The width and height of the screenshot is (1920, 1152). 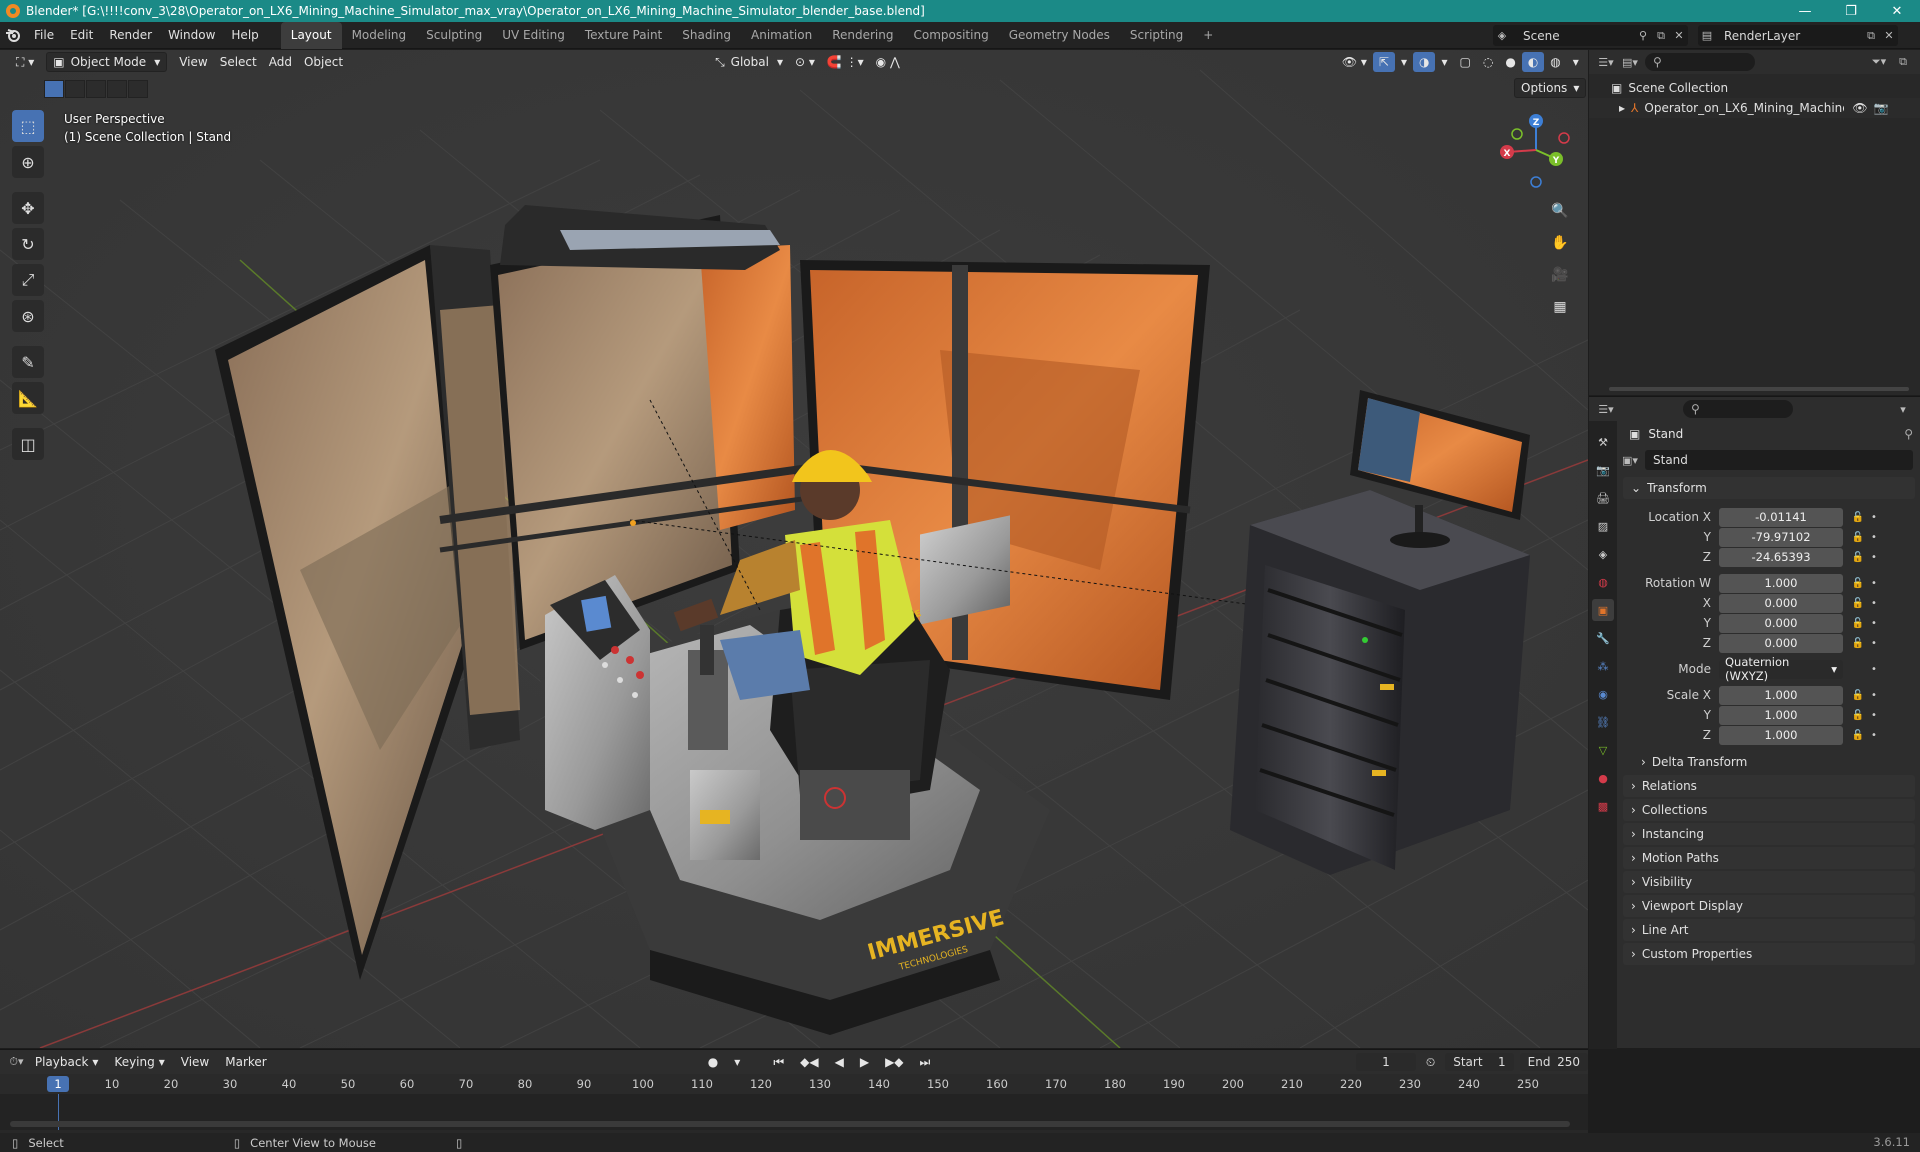 What do you see at coordinates (1781, 643) in the screenshot?
I see `rotation-z-field: 0.000` at bounding box center [1781, 643].